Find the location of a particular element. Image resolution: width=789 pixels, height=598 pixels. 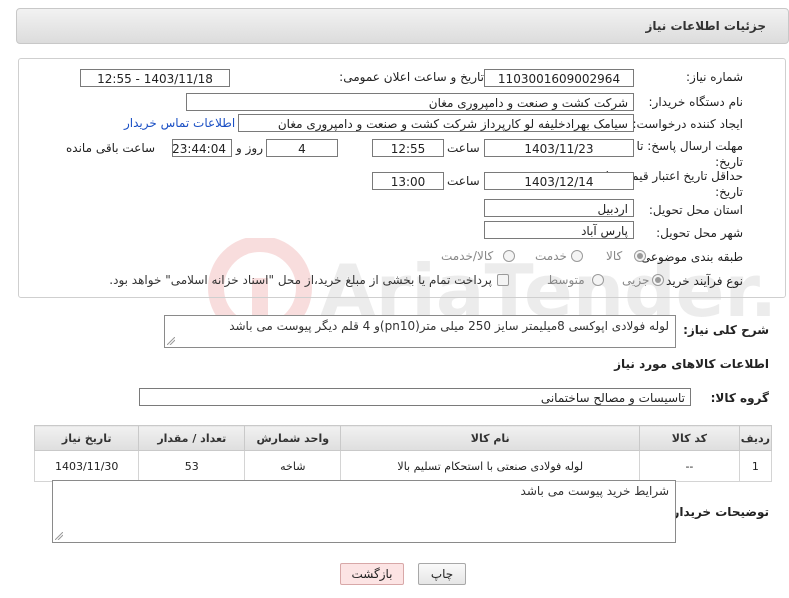

buyer-label: نام دستگاه خریدار: is located at coordinates (696, 102).